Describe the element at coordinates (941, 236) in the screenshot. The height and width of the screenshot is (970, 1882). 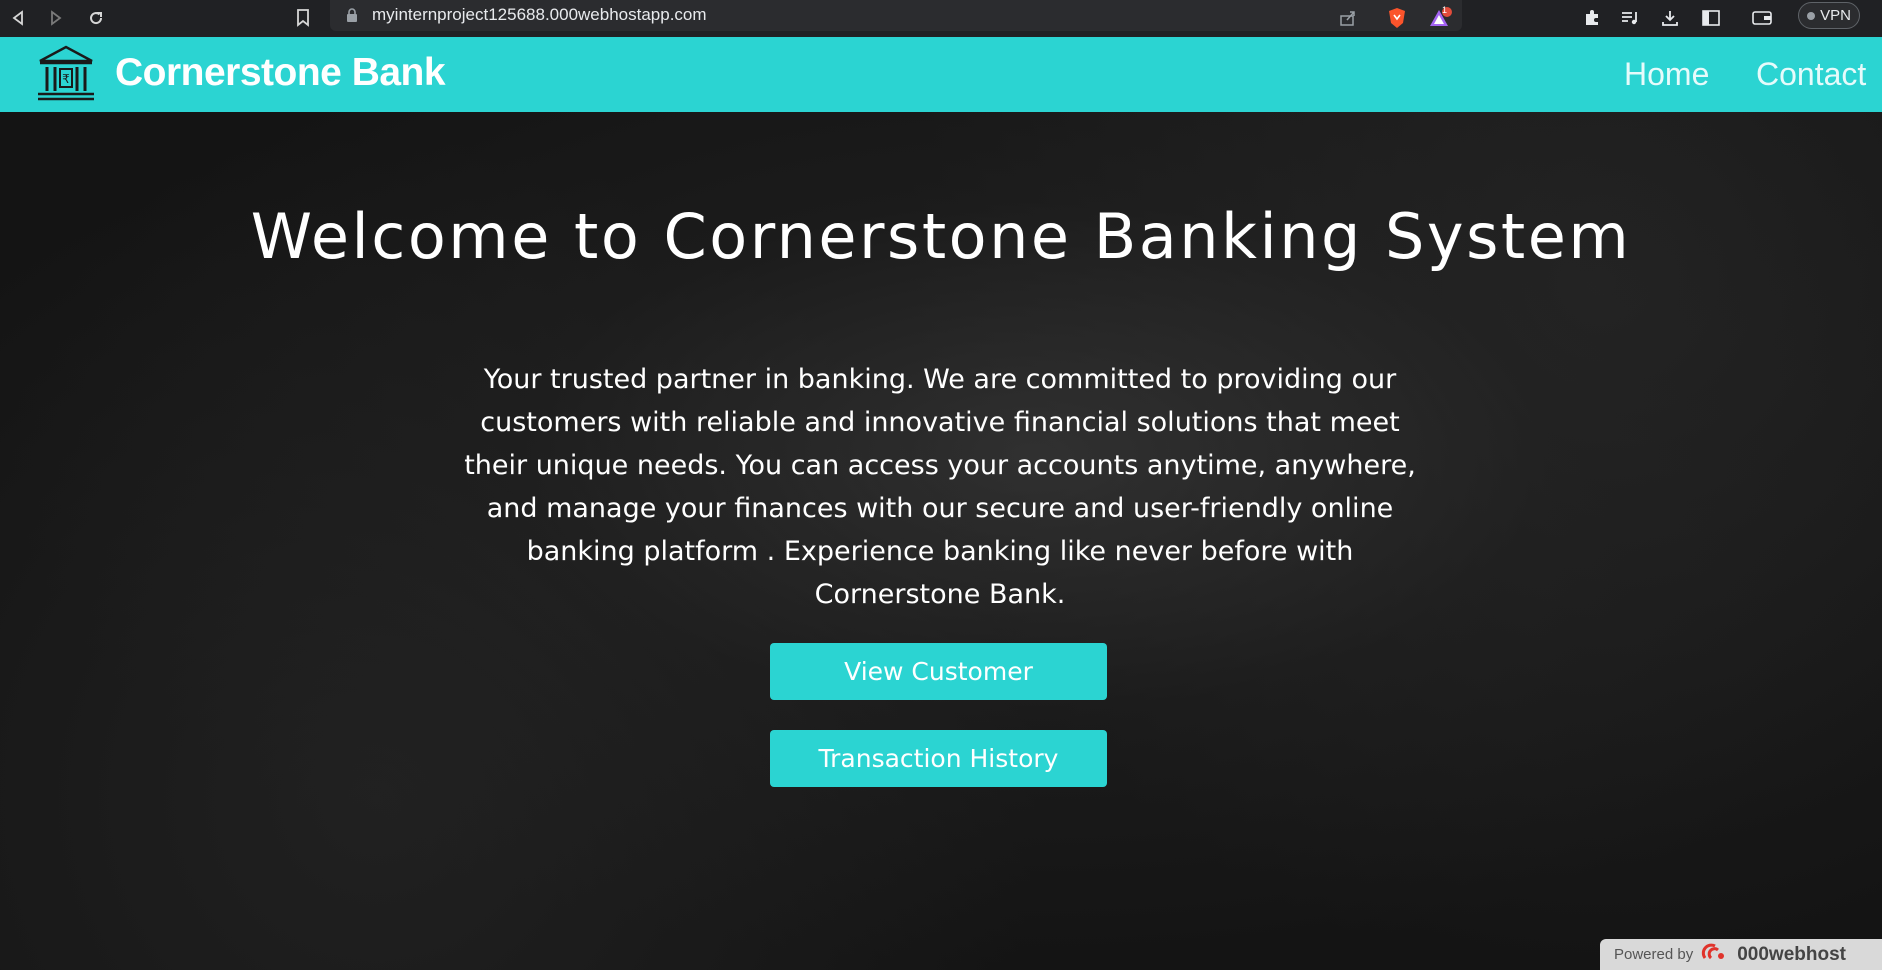
I see `hero-title: Welcome to Cornerstone Banking System` at that location.